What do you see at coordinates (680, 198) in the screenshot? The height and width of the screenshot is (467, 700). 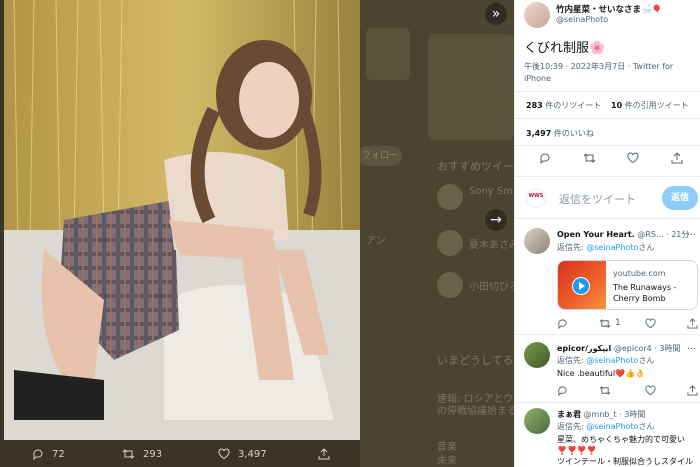 I see `reply-submit-button: 返信` at bounding box center [680, 198].